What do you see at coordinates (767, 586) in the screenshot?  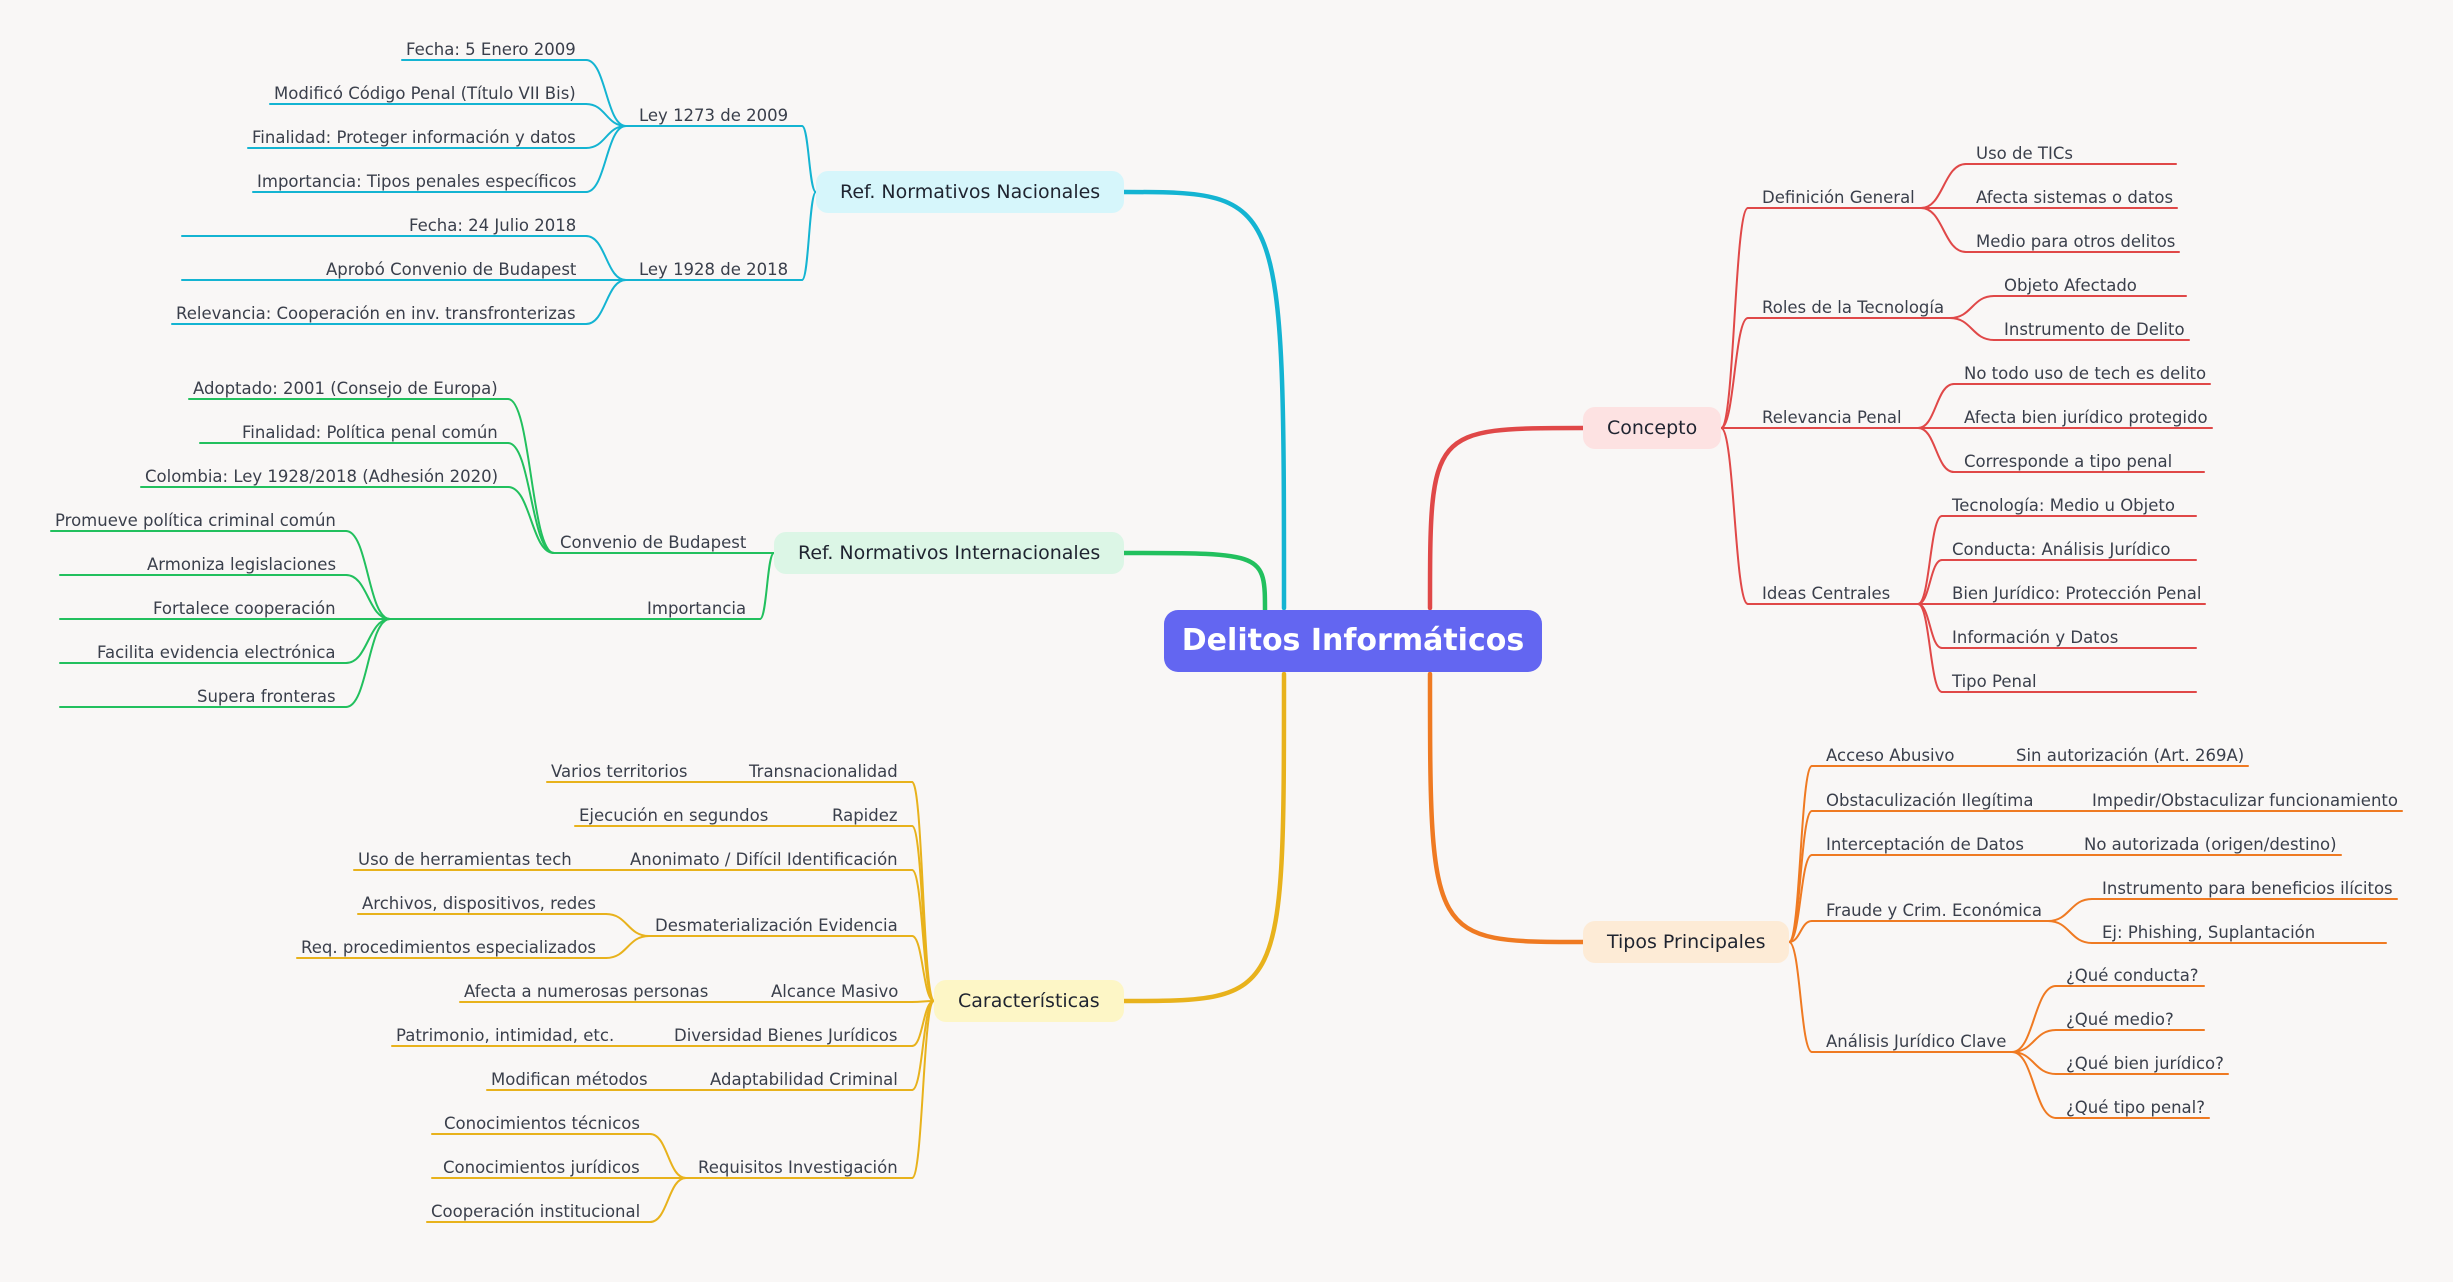 I see `link-internacionales` at bounding box center [767, 586].